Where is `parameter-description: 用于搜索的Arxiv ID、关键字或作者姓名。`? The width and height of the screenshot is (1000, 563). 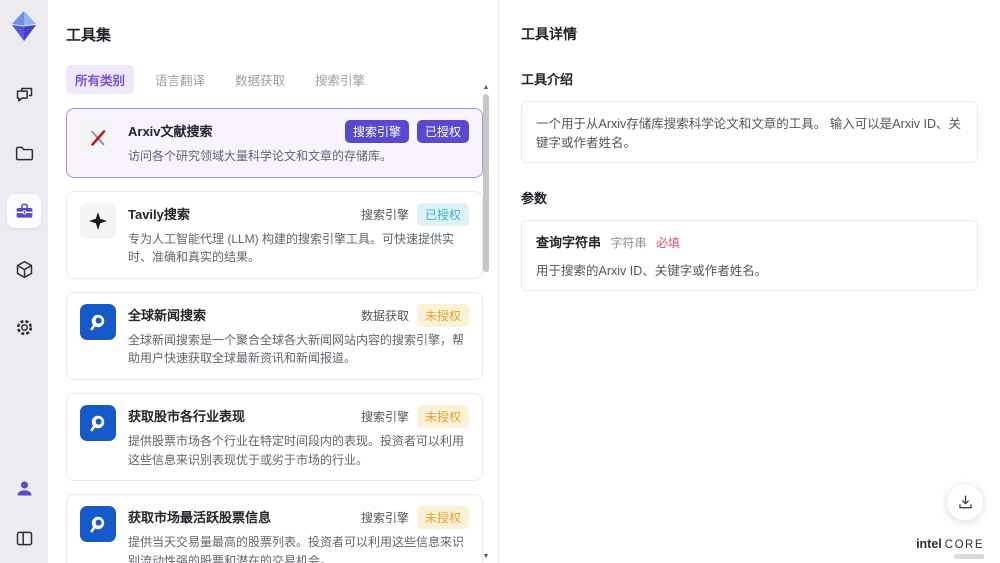
parameter-description: 用于搜索的Arxiv ID、关键字或作者姓名。 is located at coordinates (652, 271).